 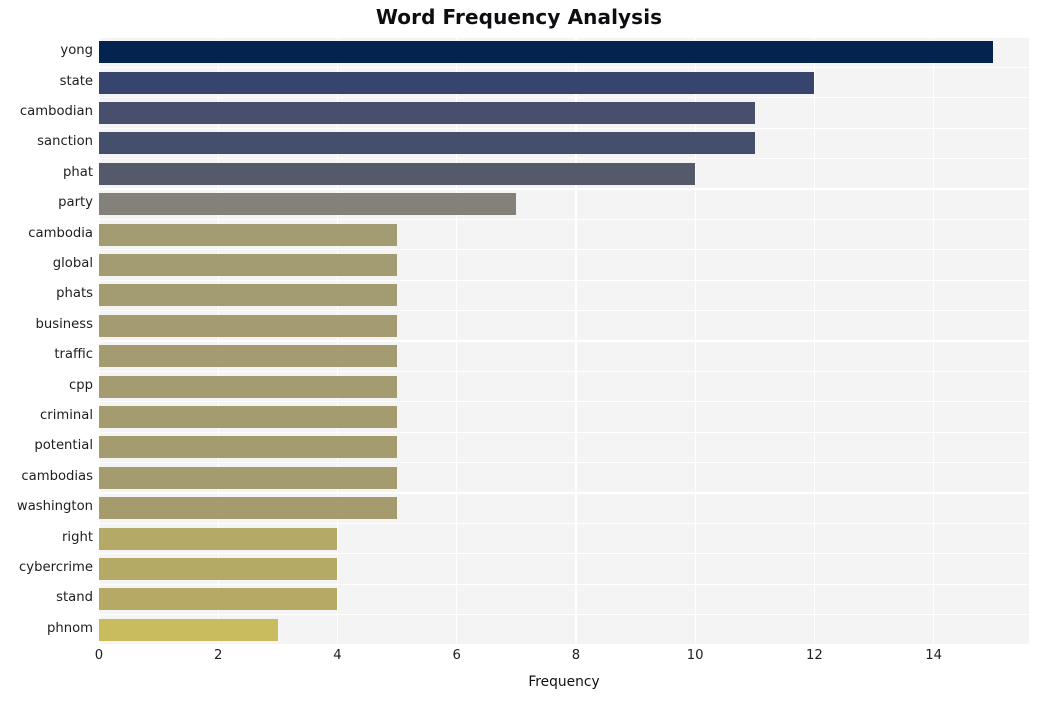 I want to click on y-tick-label: yong, so click(x=76, y=51).